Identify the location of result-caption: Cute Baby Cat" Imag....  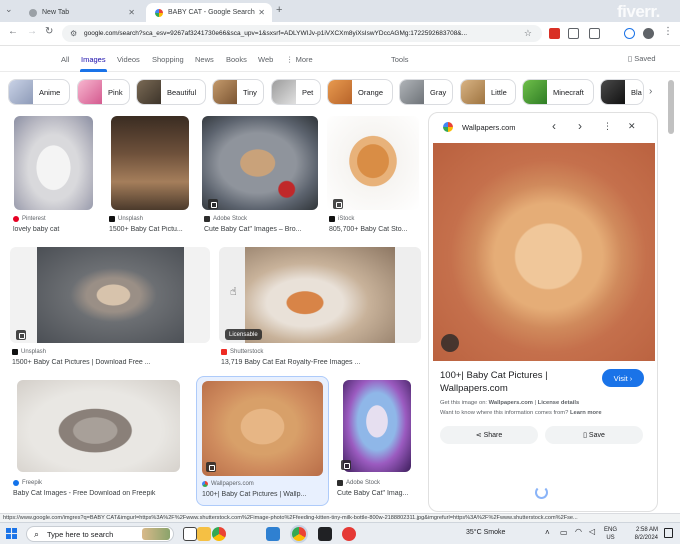
(379, 493).